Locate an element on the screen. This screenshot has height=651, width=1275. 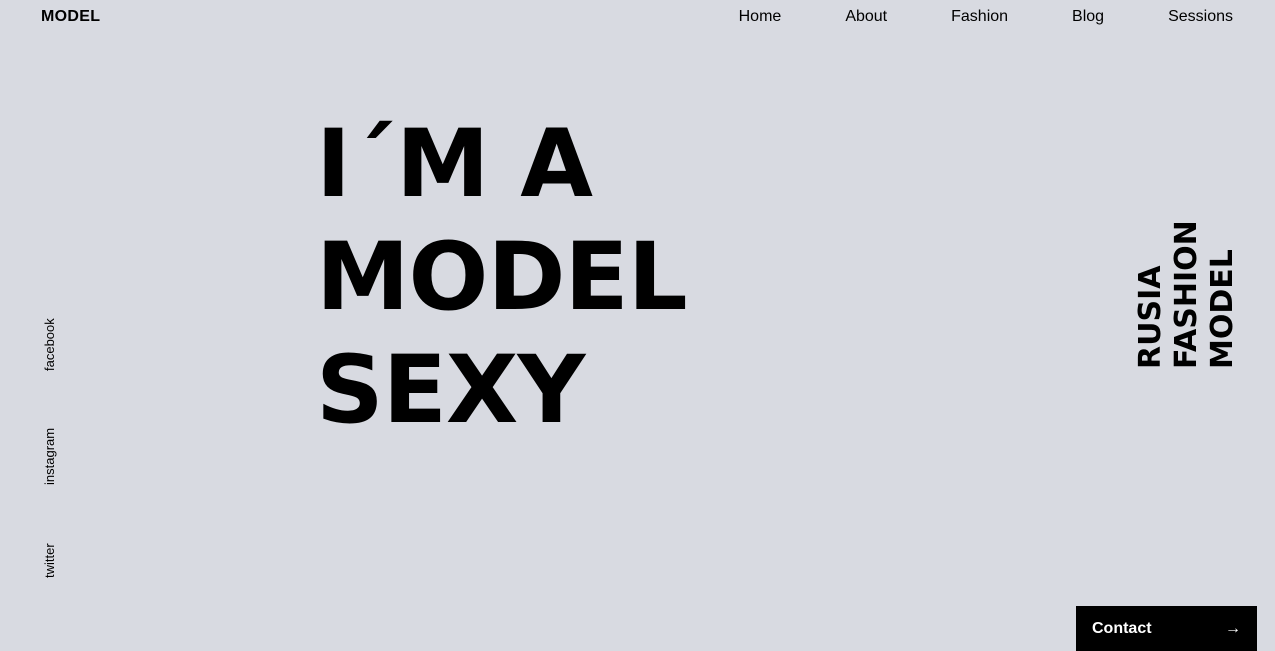
tagline-line-3: MODEL is located at coordinates (1222, 309).